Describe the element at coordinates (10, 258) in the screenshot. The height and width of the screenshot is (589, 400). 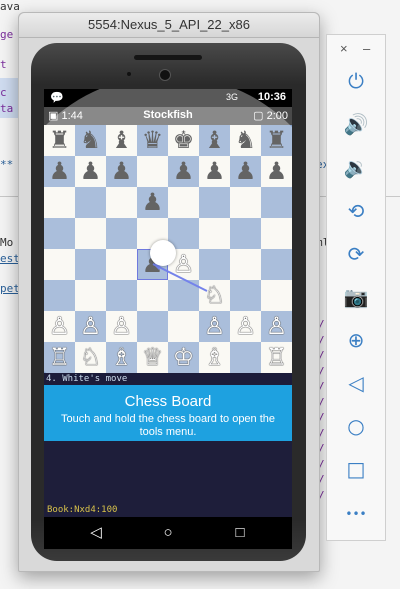
I see `ide-code-fragment: est` at that location.